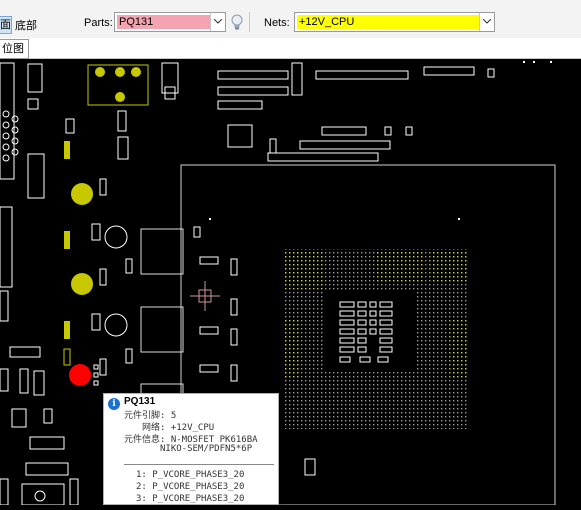 This screenshot has width=581, height=510. Describe the element at coordinates (114, 404) in the screenshot. I see `info-icon: i` at that location.